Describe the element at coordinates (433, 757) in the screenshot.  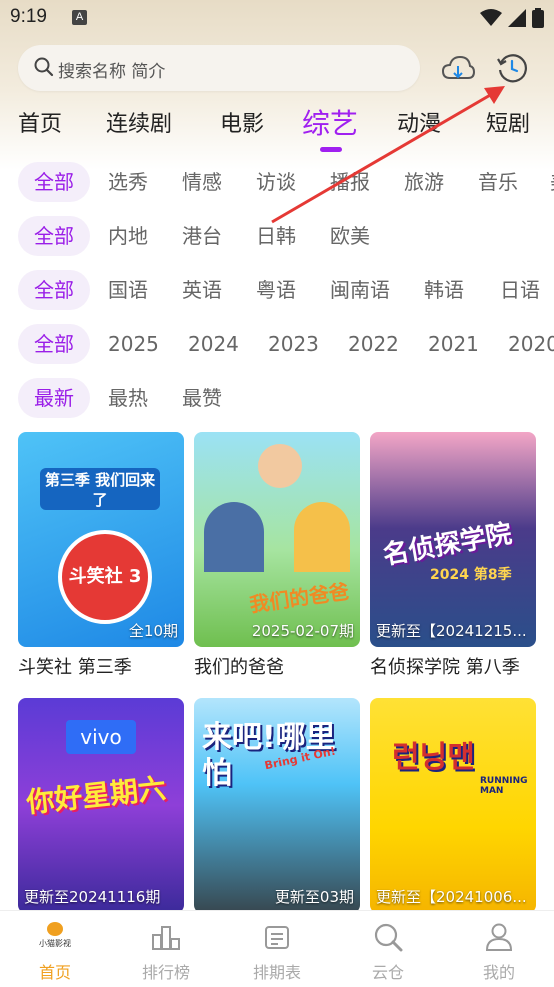
I see `poster-text: 런닝맨` at that location.